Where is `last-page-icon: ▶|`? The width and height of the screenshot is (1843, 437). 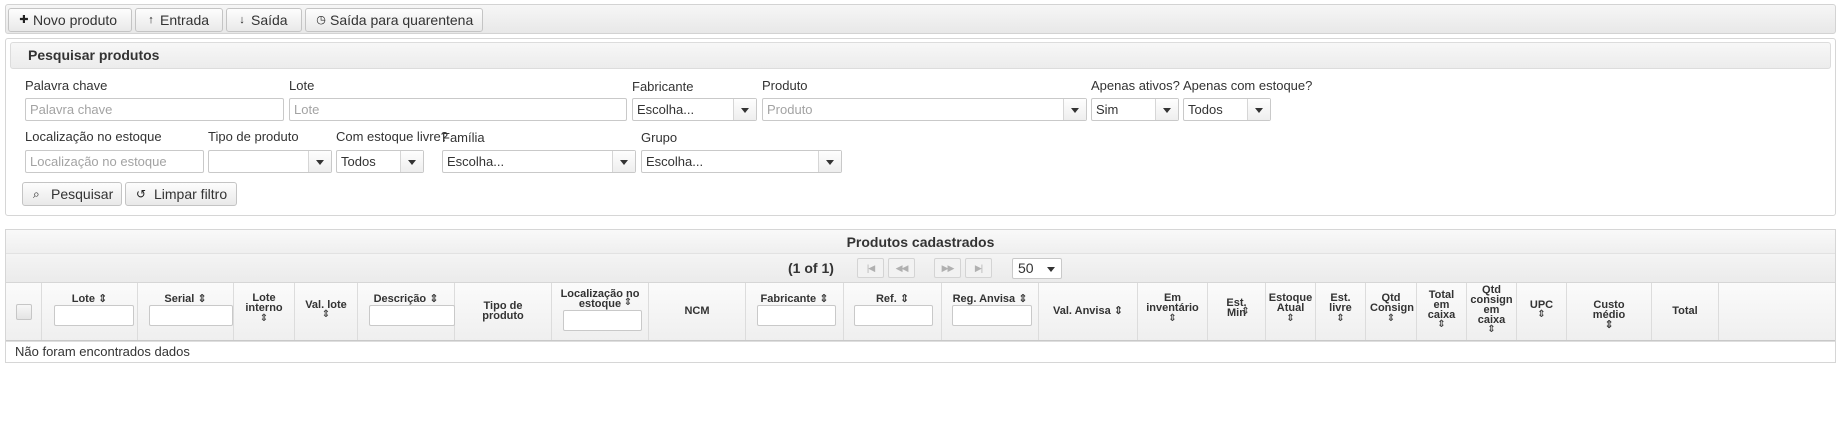
last-page-icon: ▶| is located at coordinates (978, 268).